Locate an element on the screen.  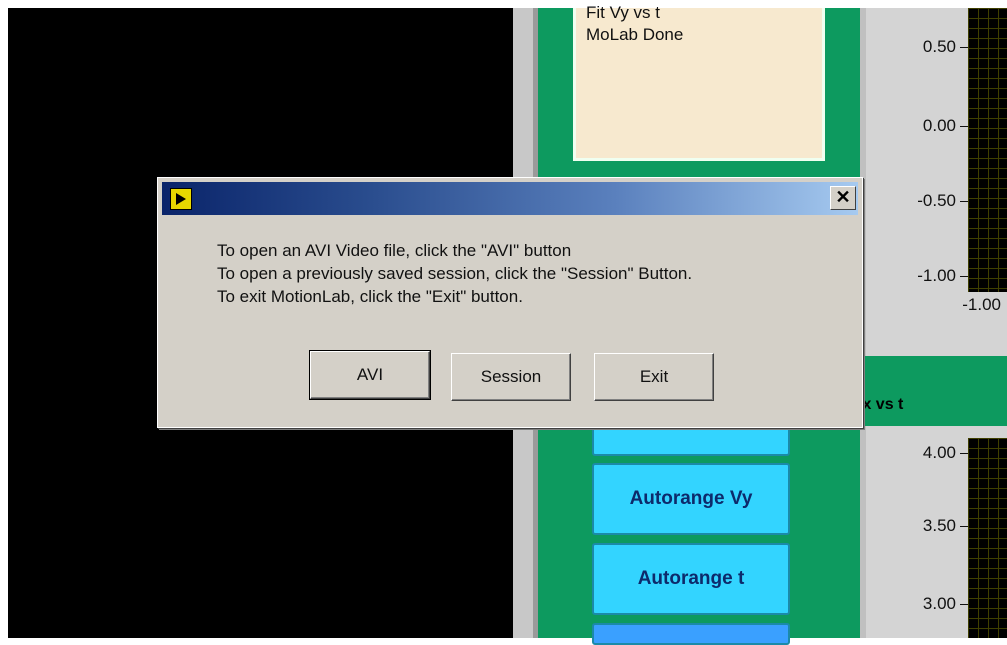
x-tick-label: -1.00 is located at coordinates (981, 304).